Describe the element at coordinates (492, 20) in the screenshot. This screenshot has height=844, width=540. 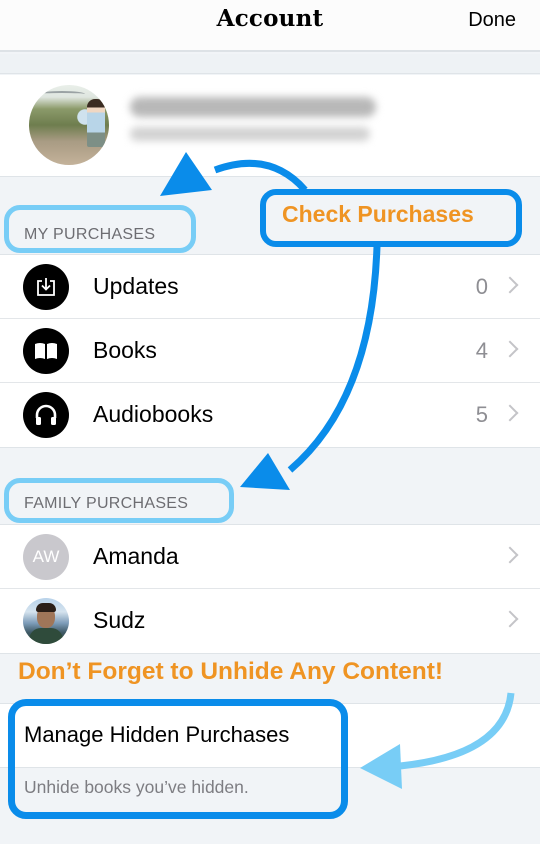
I see `done-button: Done` at that location.